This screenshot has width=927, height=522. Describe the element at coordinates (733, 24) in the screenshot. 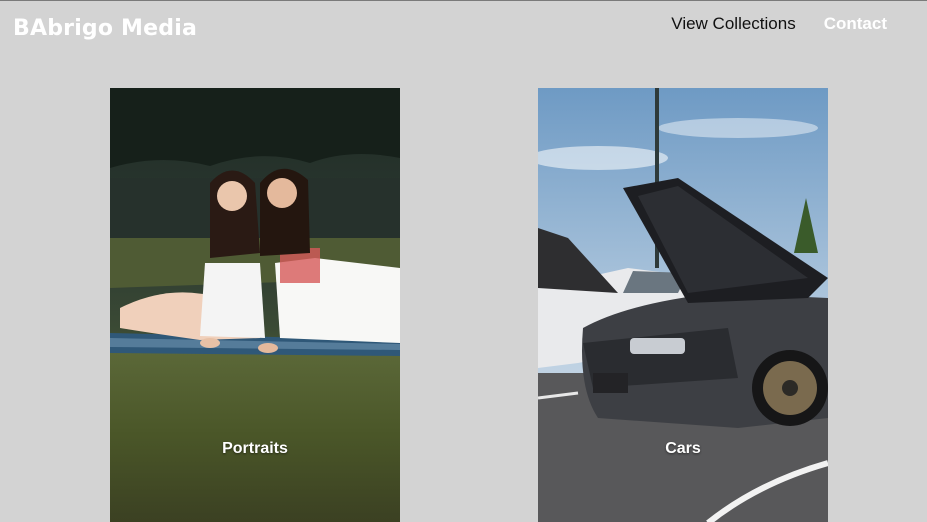

I see `nav-view-collections: View Collections` at that location.